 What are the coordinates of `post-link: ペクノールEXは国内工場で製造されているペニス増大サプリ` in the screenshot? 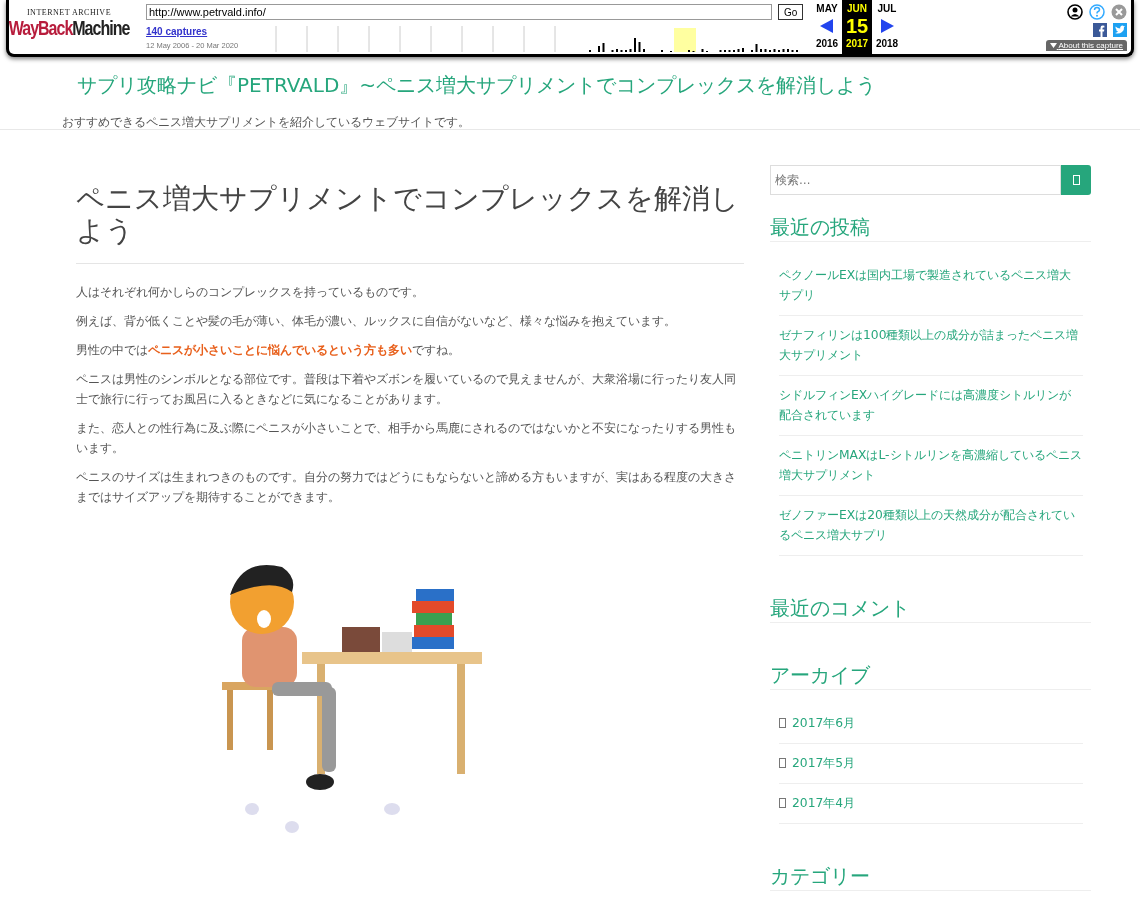 It's located at (931, 285).